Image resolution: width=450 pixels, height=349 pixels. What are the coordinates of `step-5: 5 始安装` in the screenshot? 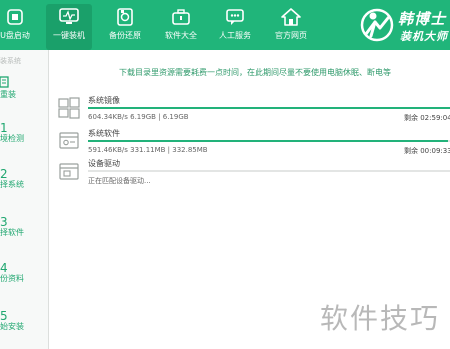 It's located at (24, 321).